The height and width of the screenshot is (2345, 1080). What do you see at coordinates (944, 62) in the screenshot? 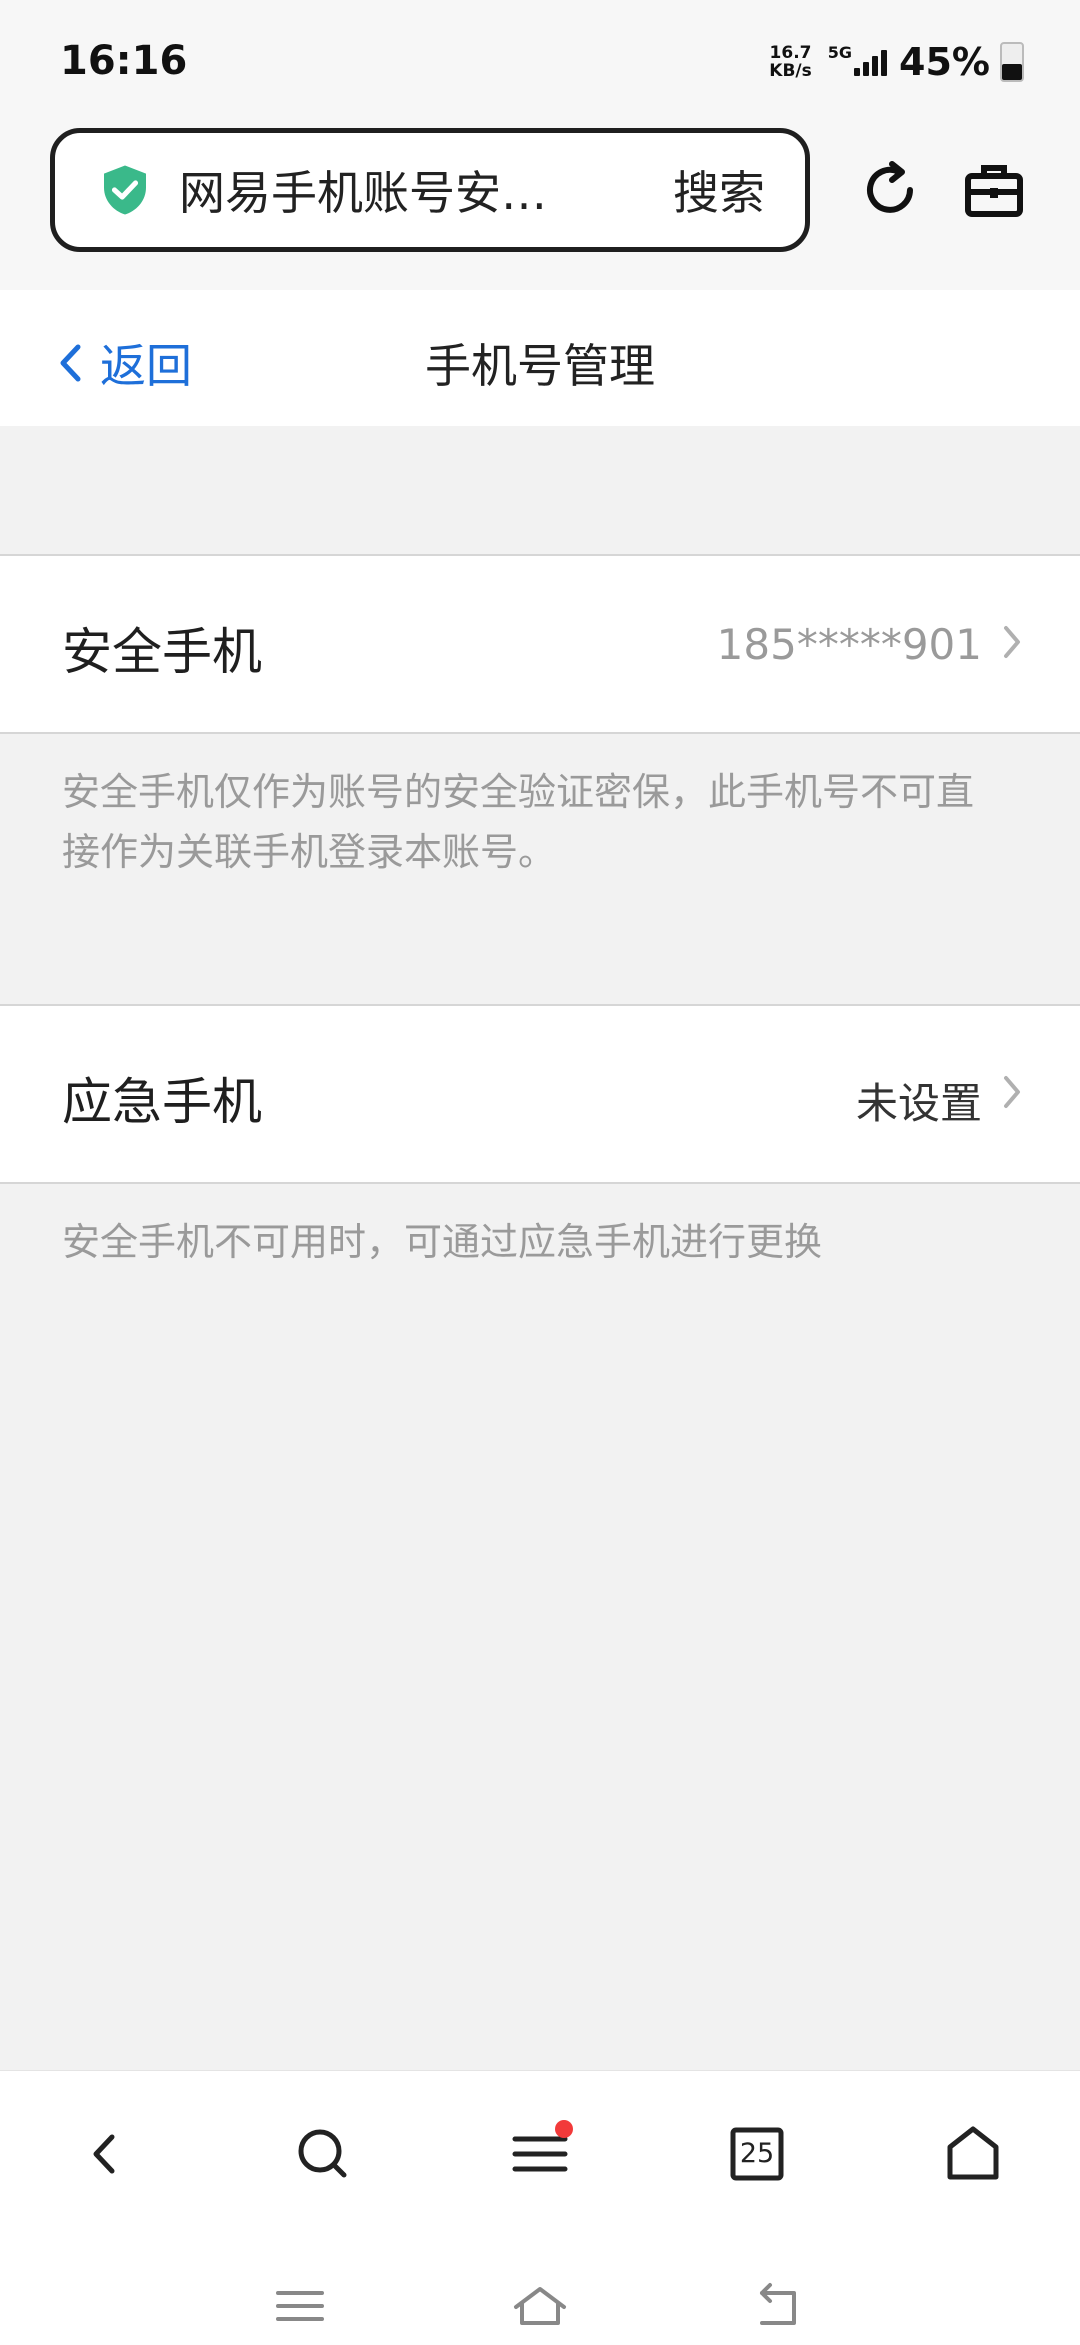
I see `battery-percent: 45%` at bounding box center [944, 62].